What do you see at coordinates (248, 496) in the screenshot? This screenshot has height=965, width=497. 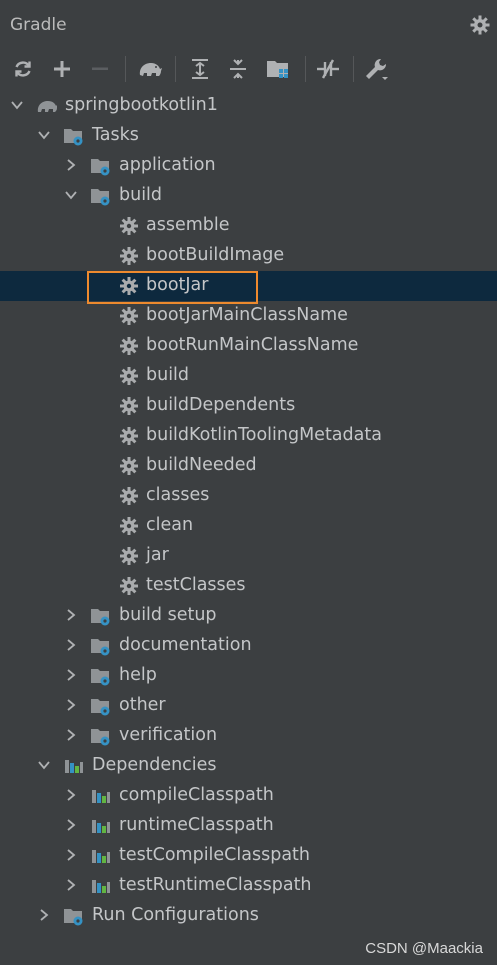 I see `tree-item-task: classes` at bounding box center [248, 496].